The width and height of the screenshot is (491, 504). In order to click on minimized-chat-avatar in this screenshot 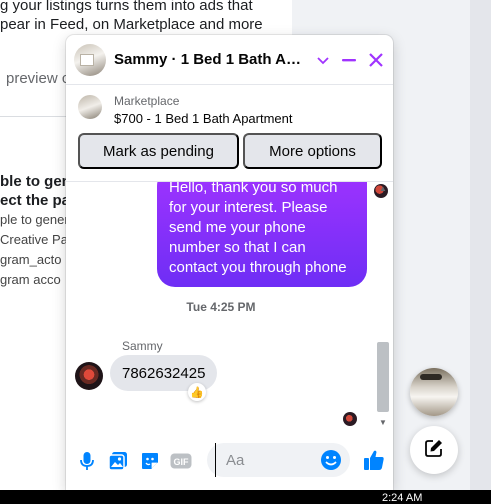, I will do `click(434, 392)`.